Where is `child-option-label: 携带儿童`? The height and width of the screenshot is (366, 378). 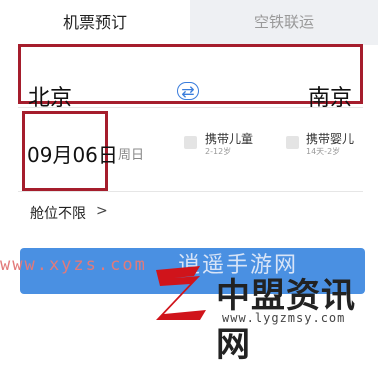
child-option-label: 携带儿童 is located at coordinates (229, 139).